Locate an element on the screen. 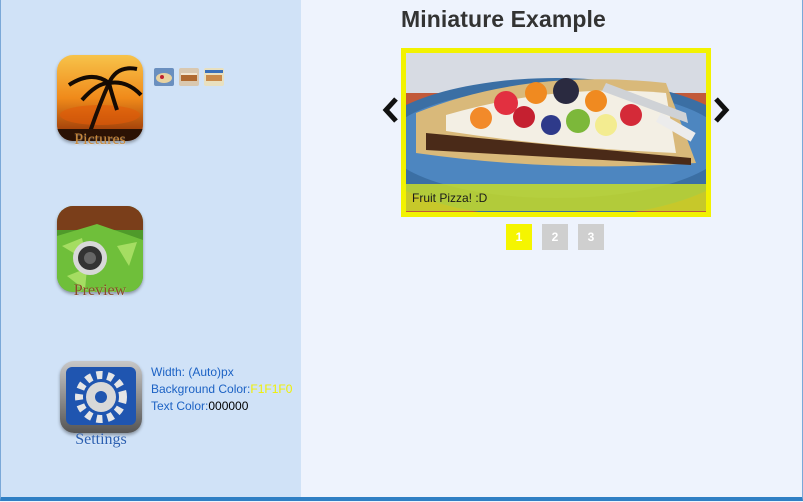 This screenshot has height=502, width=803. preview-app-label: Preview is located at coordinates (100, 290).